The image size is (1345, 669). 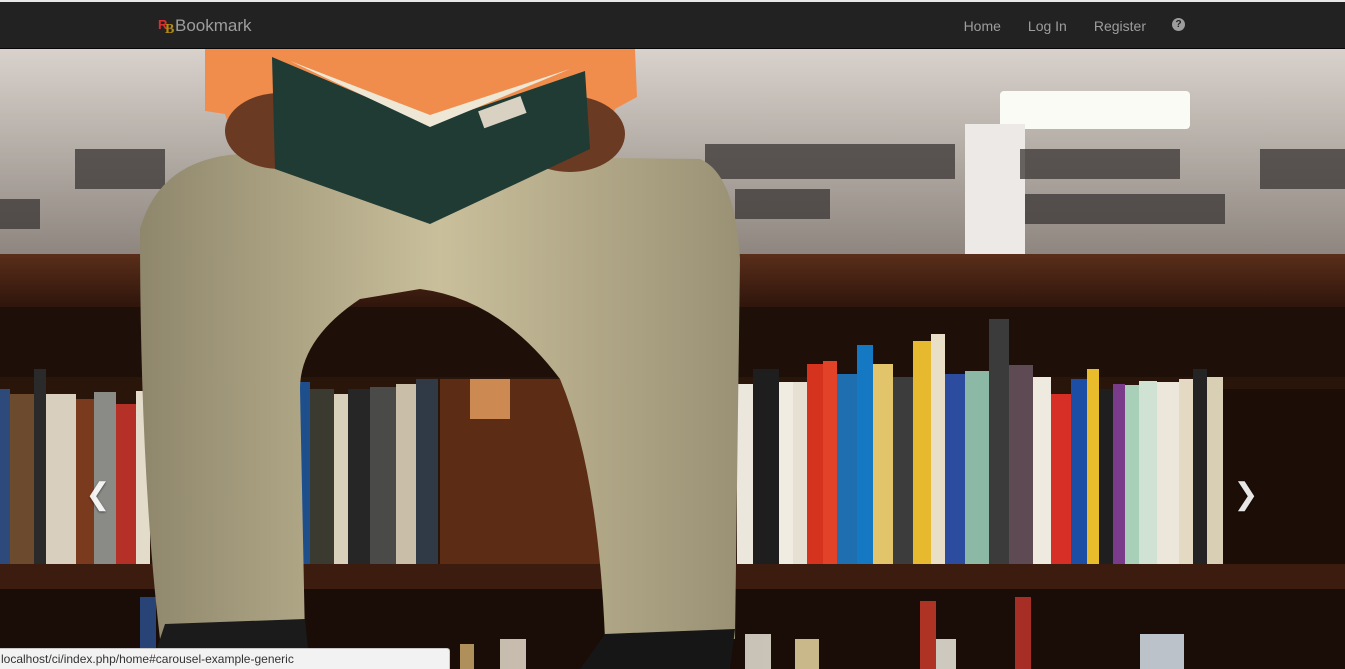 I want to click on nav-home-link: Home, so click(x=982, y=26).